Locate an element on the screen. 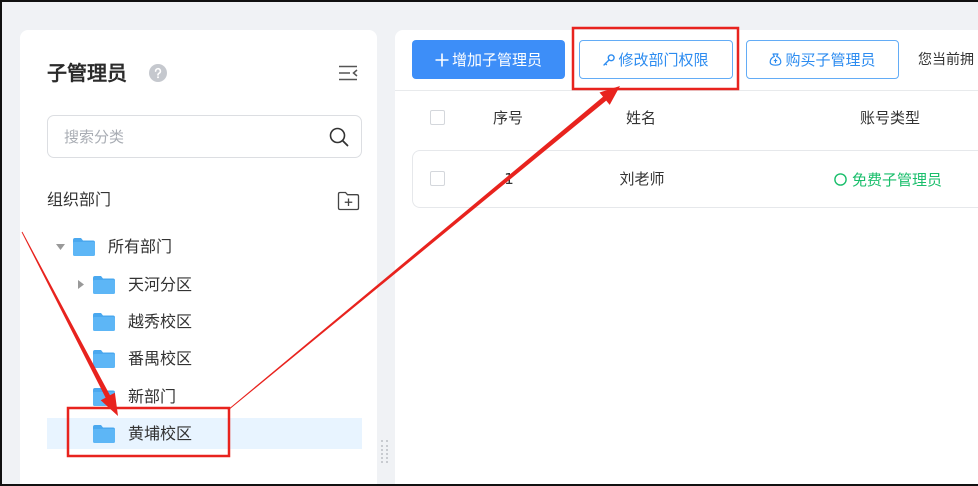 The height and width of the screenshot is (486, 978). caret-down-icon is located at coordinates (60, 247).